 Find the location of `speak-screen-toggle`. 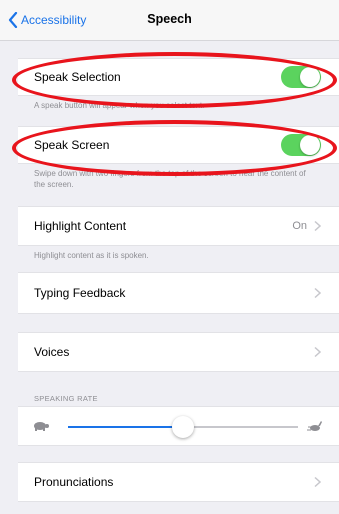

speak-screen-toggle is located at coordinates (301, 145).